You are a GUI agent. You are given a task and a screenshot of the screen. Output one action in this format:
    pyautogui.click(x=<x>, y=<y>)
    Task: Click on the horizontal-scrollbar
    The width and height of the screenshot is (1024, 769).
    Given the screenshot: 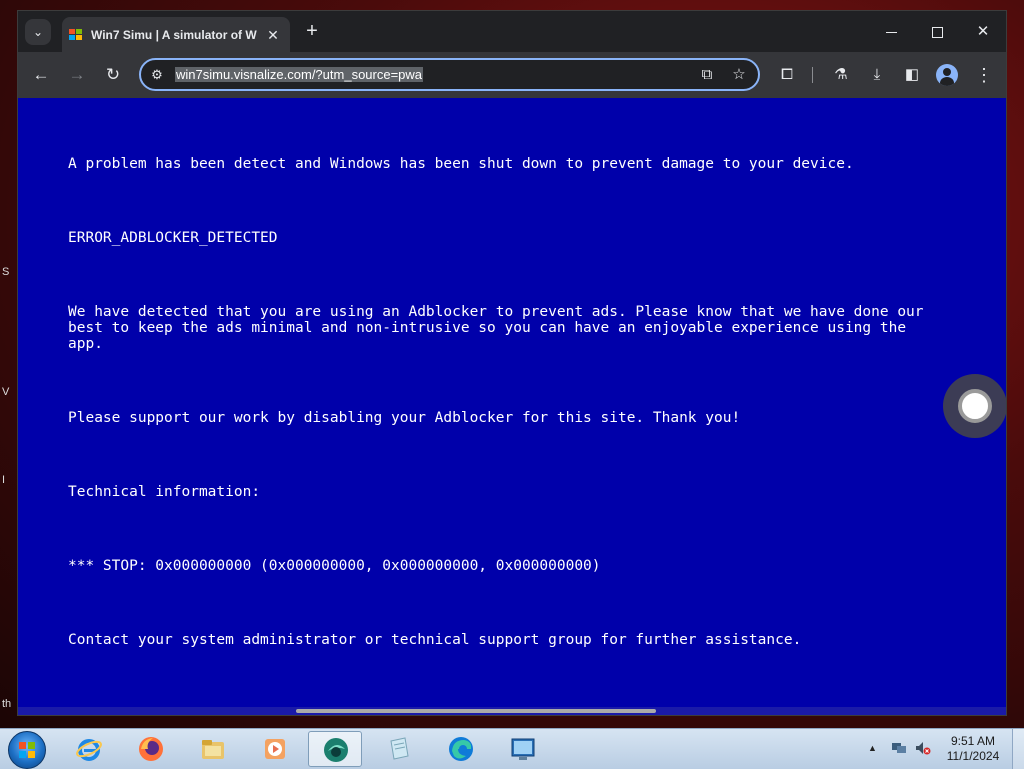 What is the action you would take?
    pyautogui.click(x=512, y=711)
    